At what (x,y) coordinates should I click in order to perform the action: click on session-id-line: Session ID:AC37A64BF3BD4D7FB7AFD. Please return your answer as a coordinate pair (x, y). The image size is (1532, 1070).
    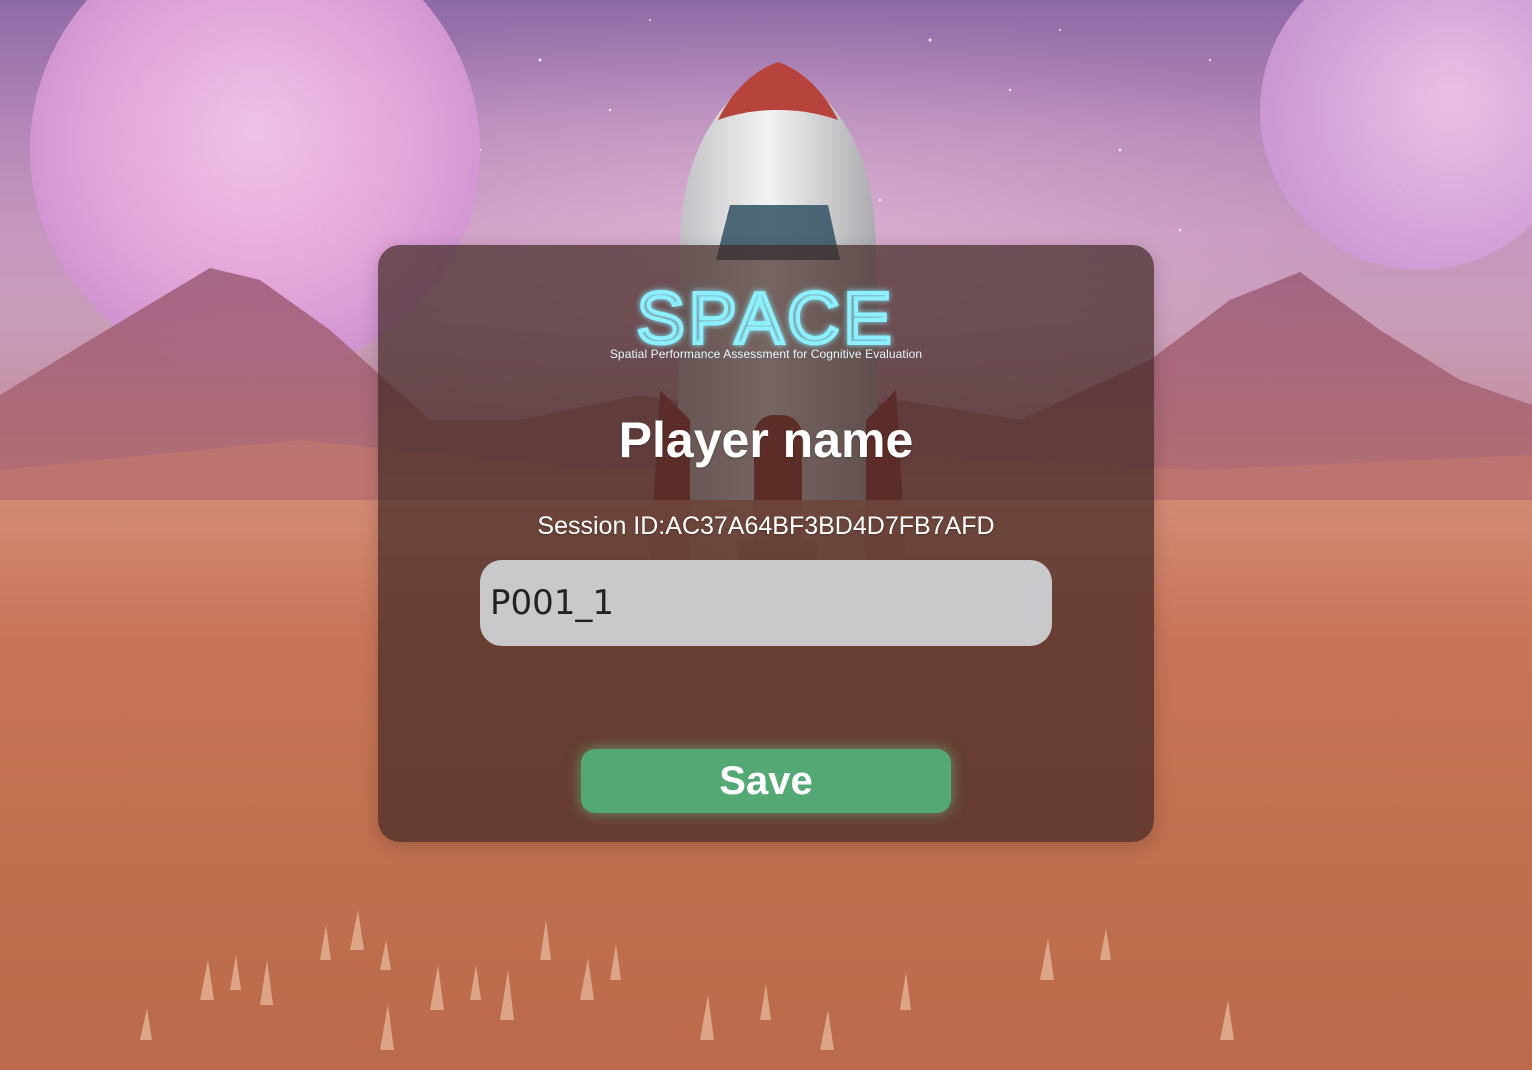
    Looking at the image, I should click on (766, 526).